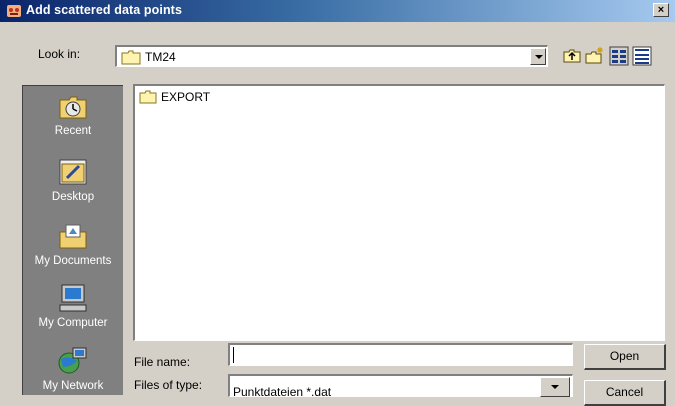  I want to click on close-button: ×, so click(661, 10).